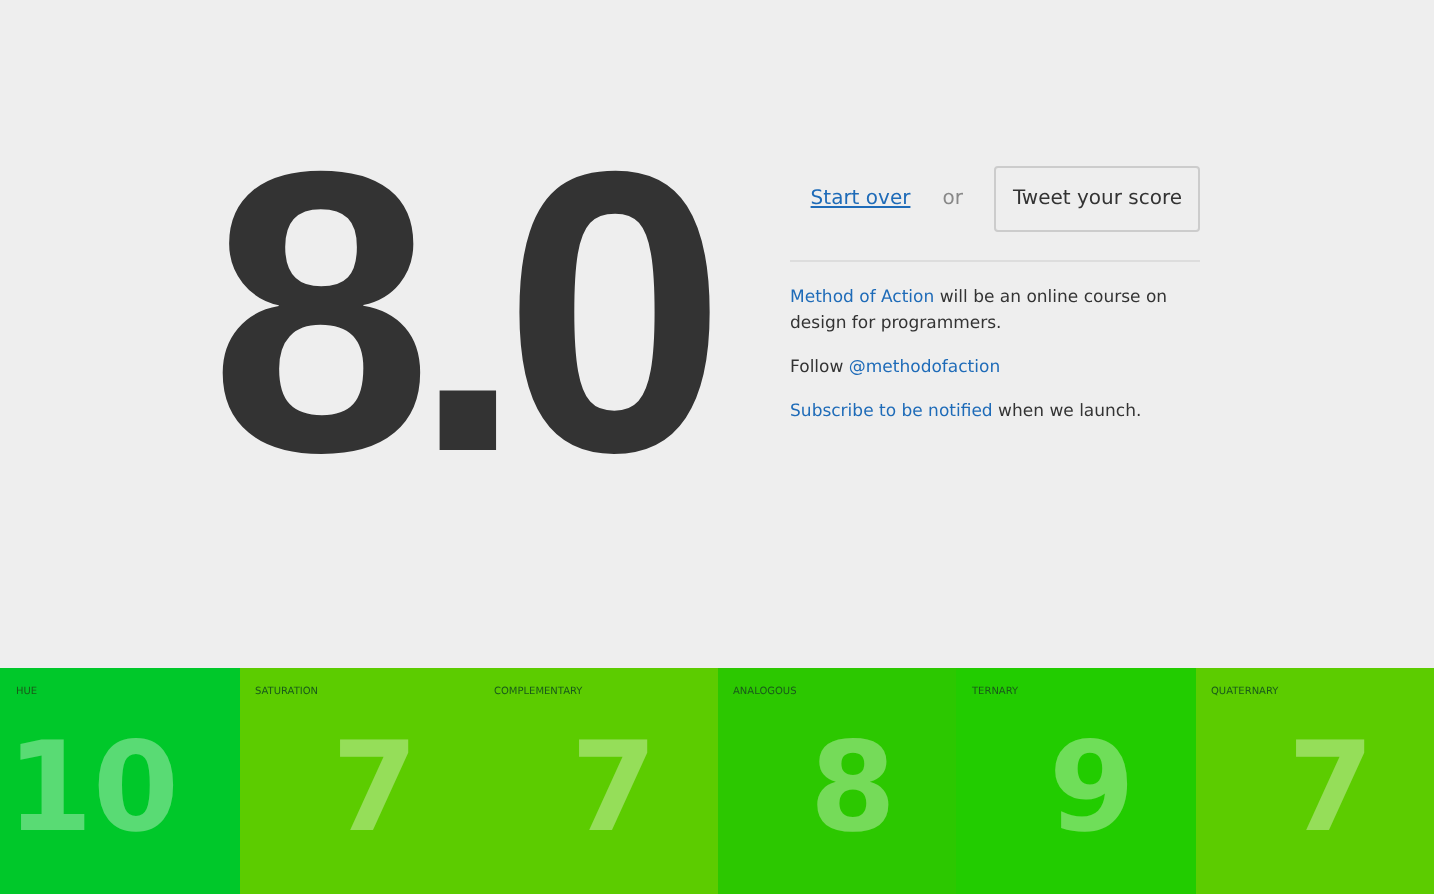  What do you see at coordinates (852, 787) in the screenshot?
I see `tile-score: 8` at bounding box center [852, 787].